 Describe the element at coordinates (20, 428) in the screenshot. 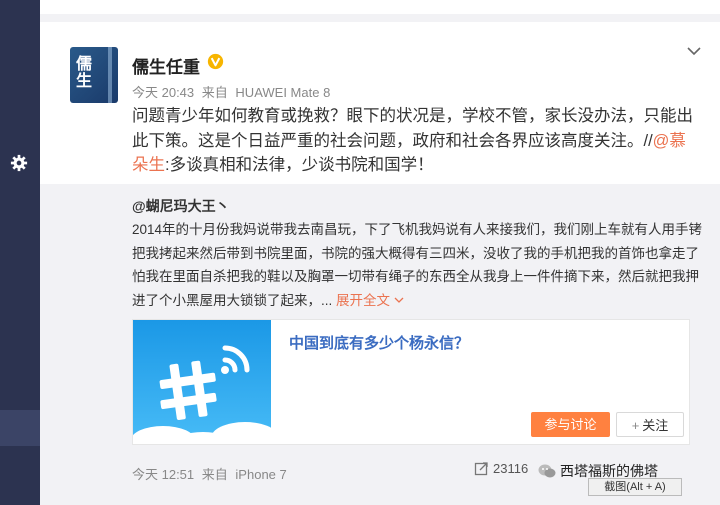

I see `sidebar-selected-item` at that location.